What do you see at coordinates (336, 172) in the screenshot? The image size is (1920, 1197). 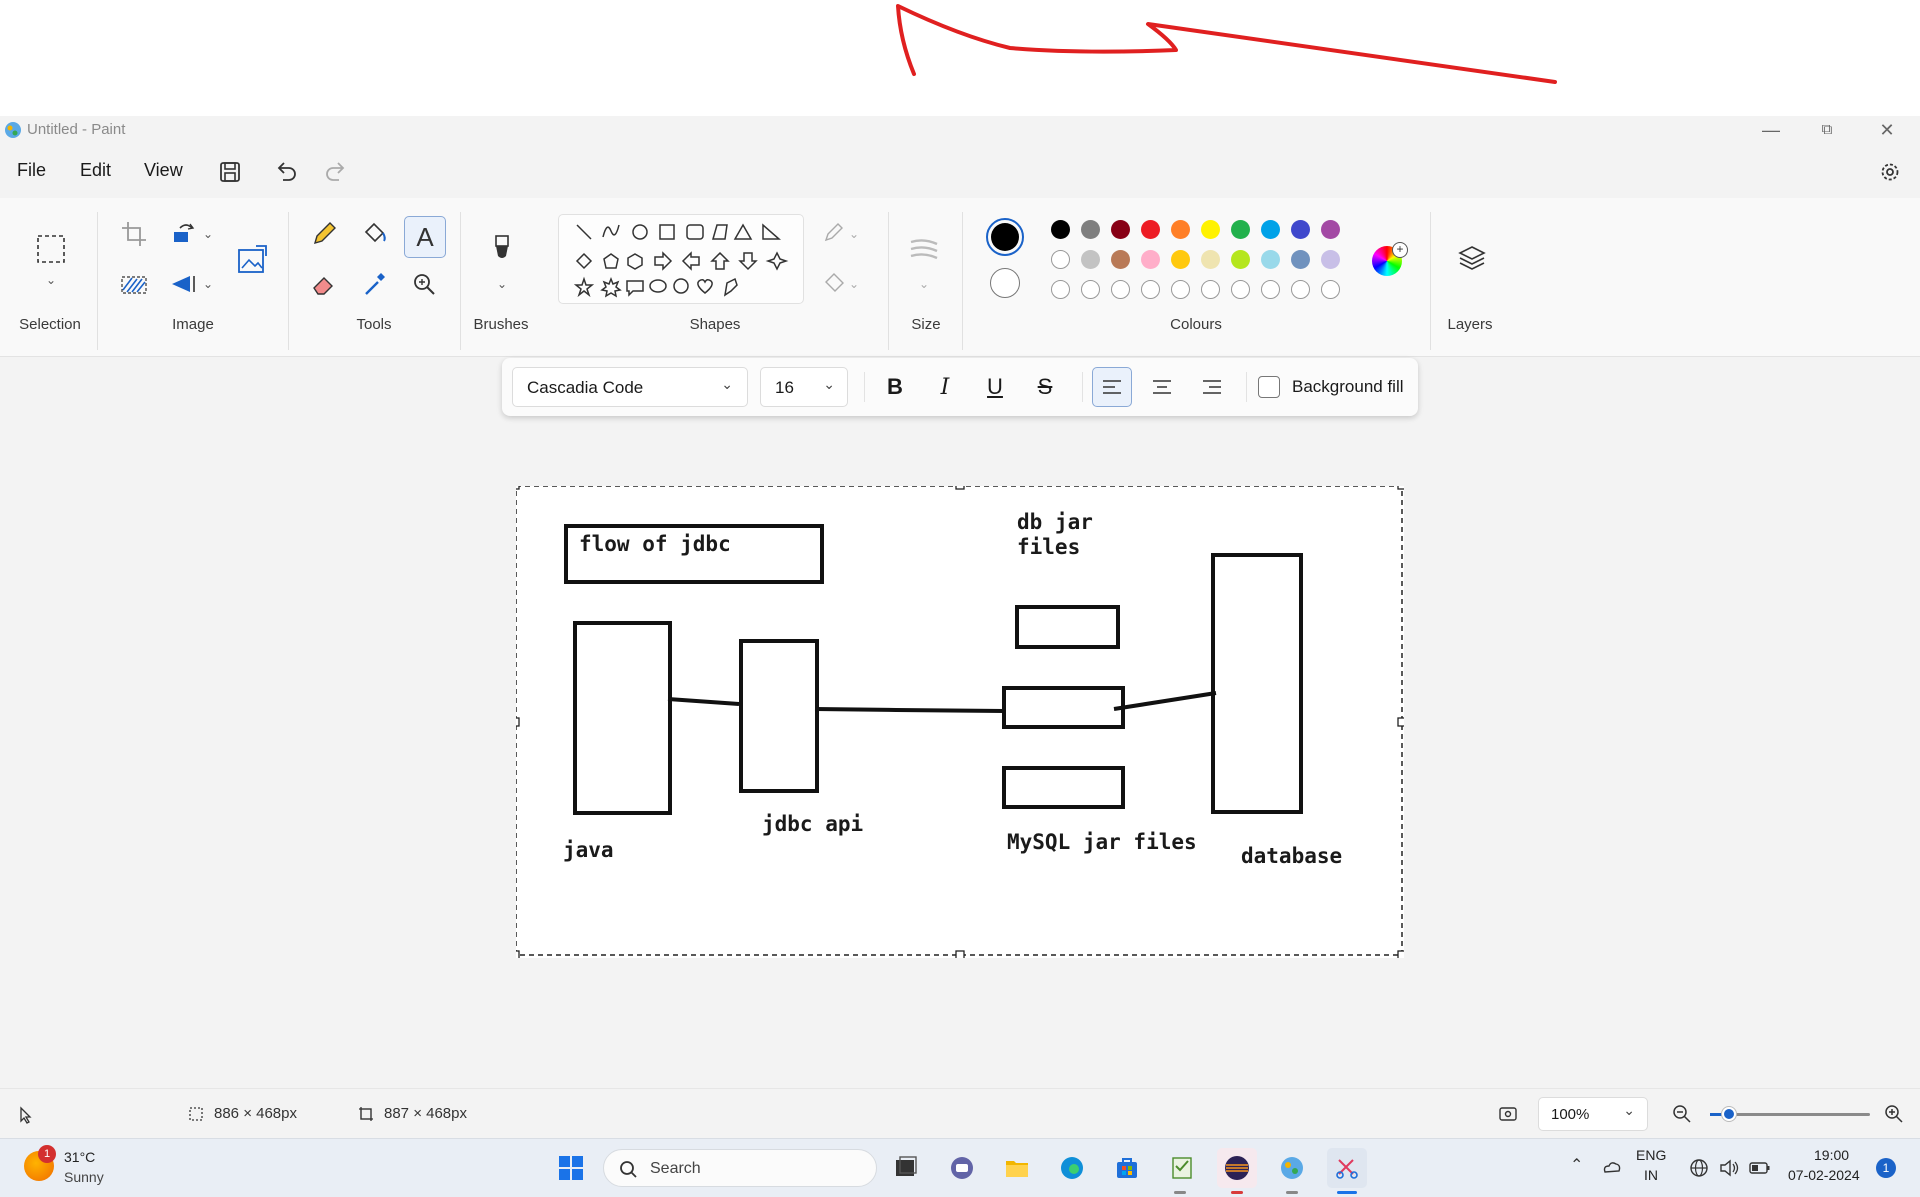 I see `redo-icon` at bounding box center [336, 172].